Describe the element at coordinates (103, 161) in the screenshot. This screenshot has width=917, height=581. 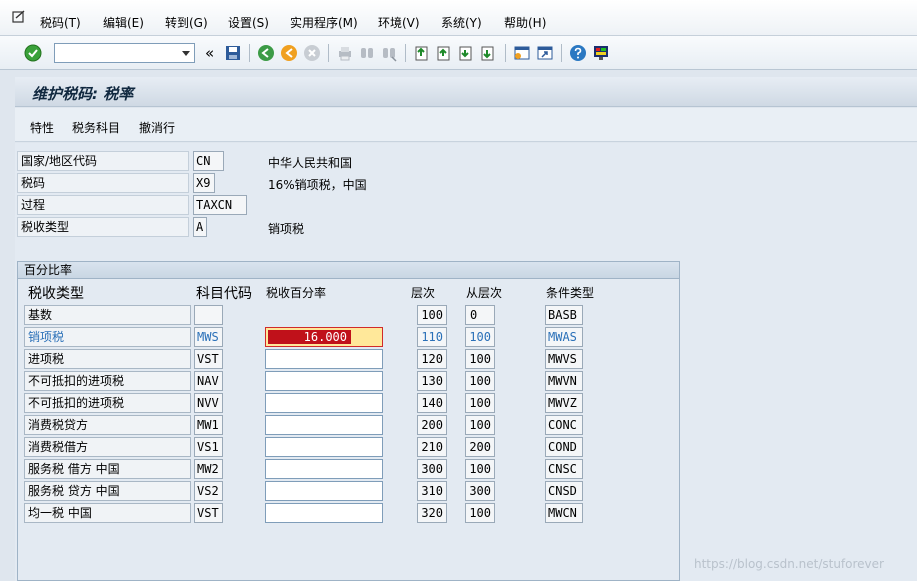
I see `country-code-label: 国家/地区代码` at that location.